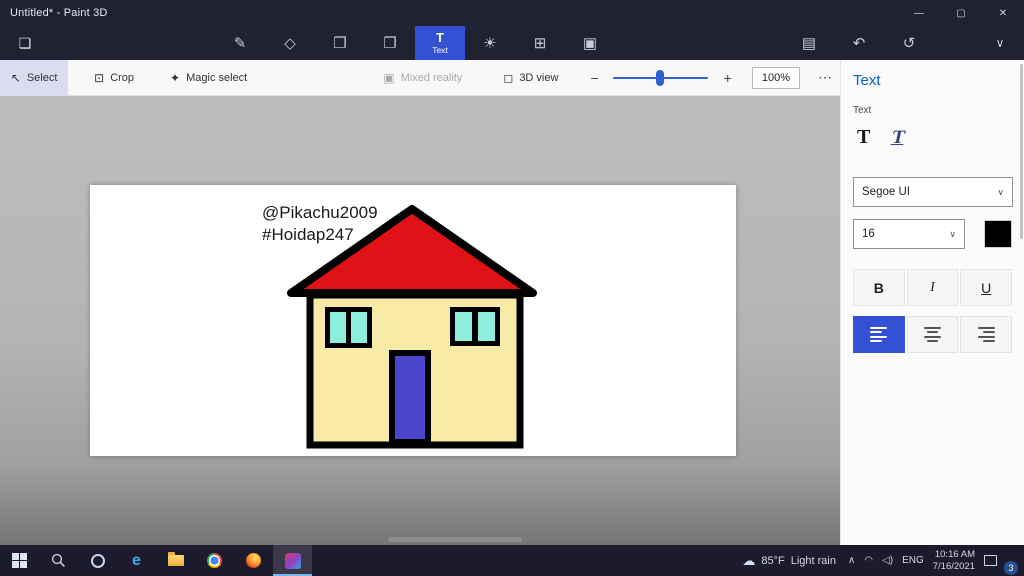  What do you see at coordinates (214, 560) in the screenshot?
I see `chrome-button` at bounding box center [214, 560].